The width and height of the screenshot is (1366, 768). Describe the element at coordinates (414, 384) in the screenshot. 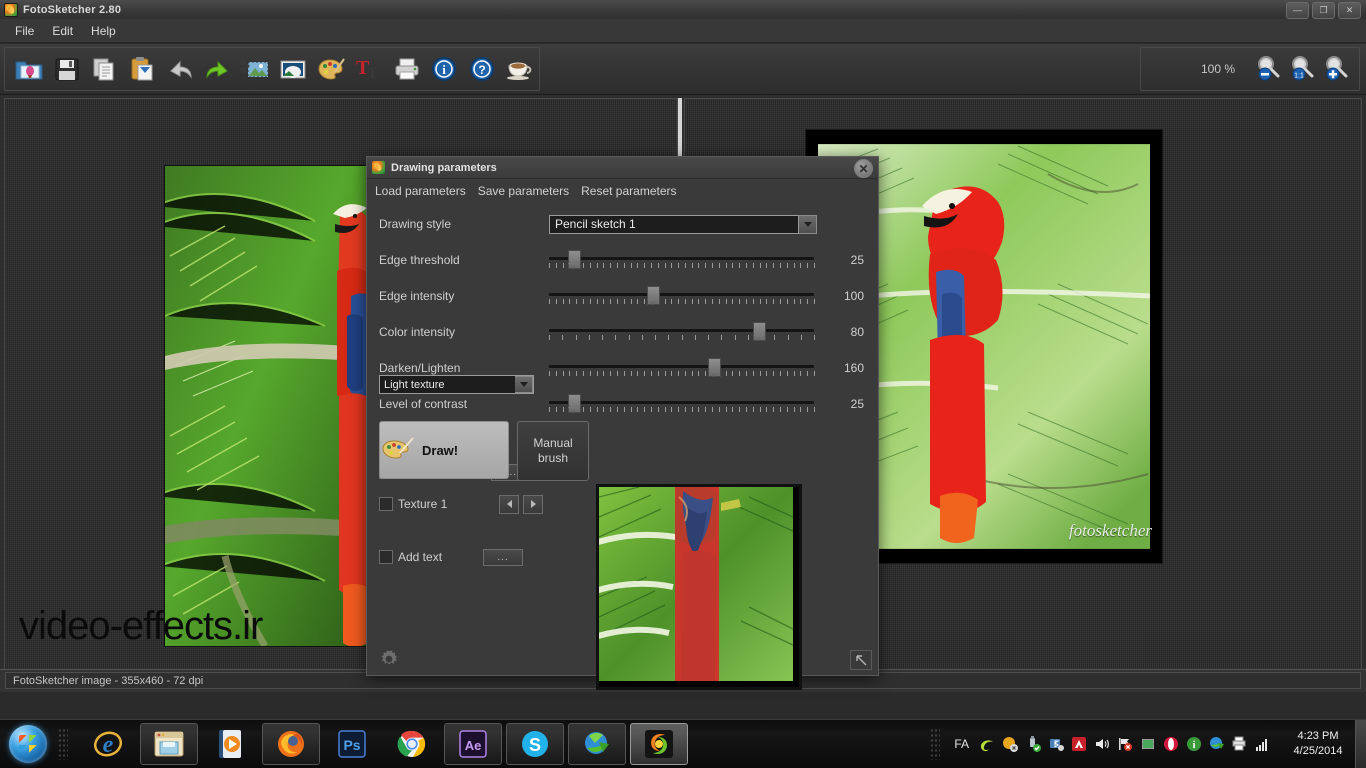

I see `texture-select-value: Light texture` at that location.